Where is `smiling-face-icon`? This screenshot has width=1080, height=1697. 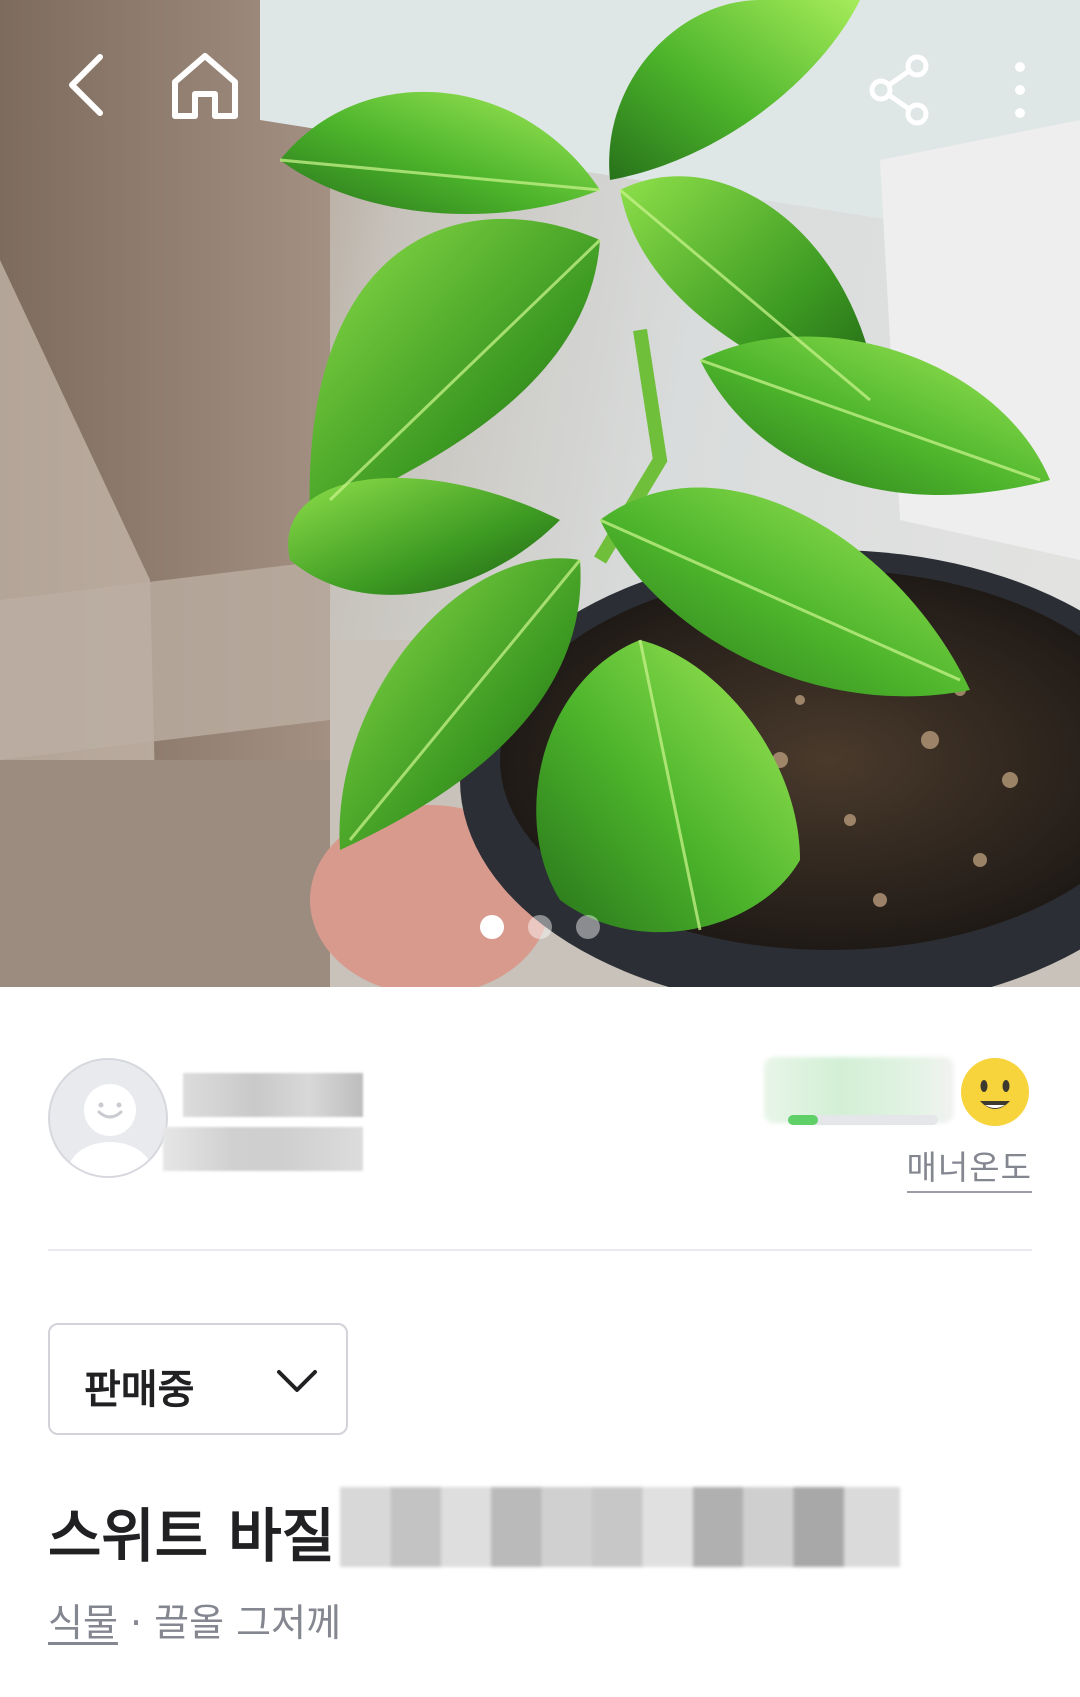
smiling-face-icon is located at coordinates (995, 1092).